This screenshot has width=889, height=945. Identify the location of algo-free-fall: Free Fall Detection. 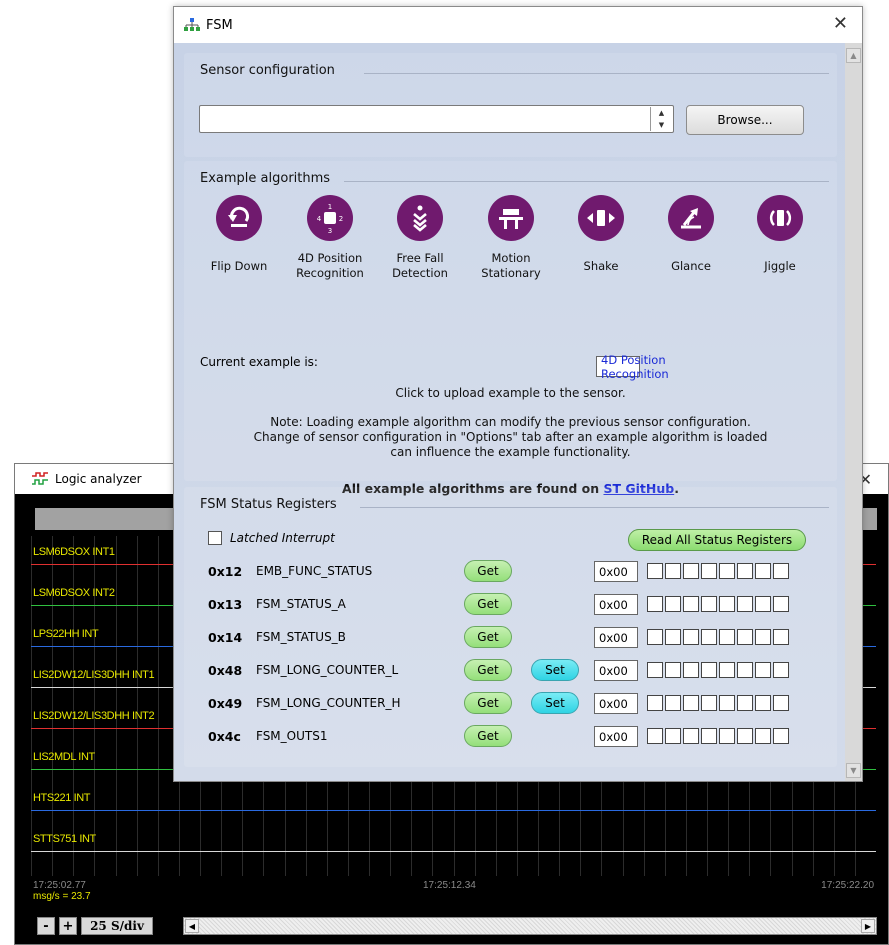
(420, 238).